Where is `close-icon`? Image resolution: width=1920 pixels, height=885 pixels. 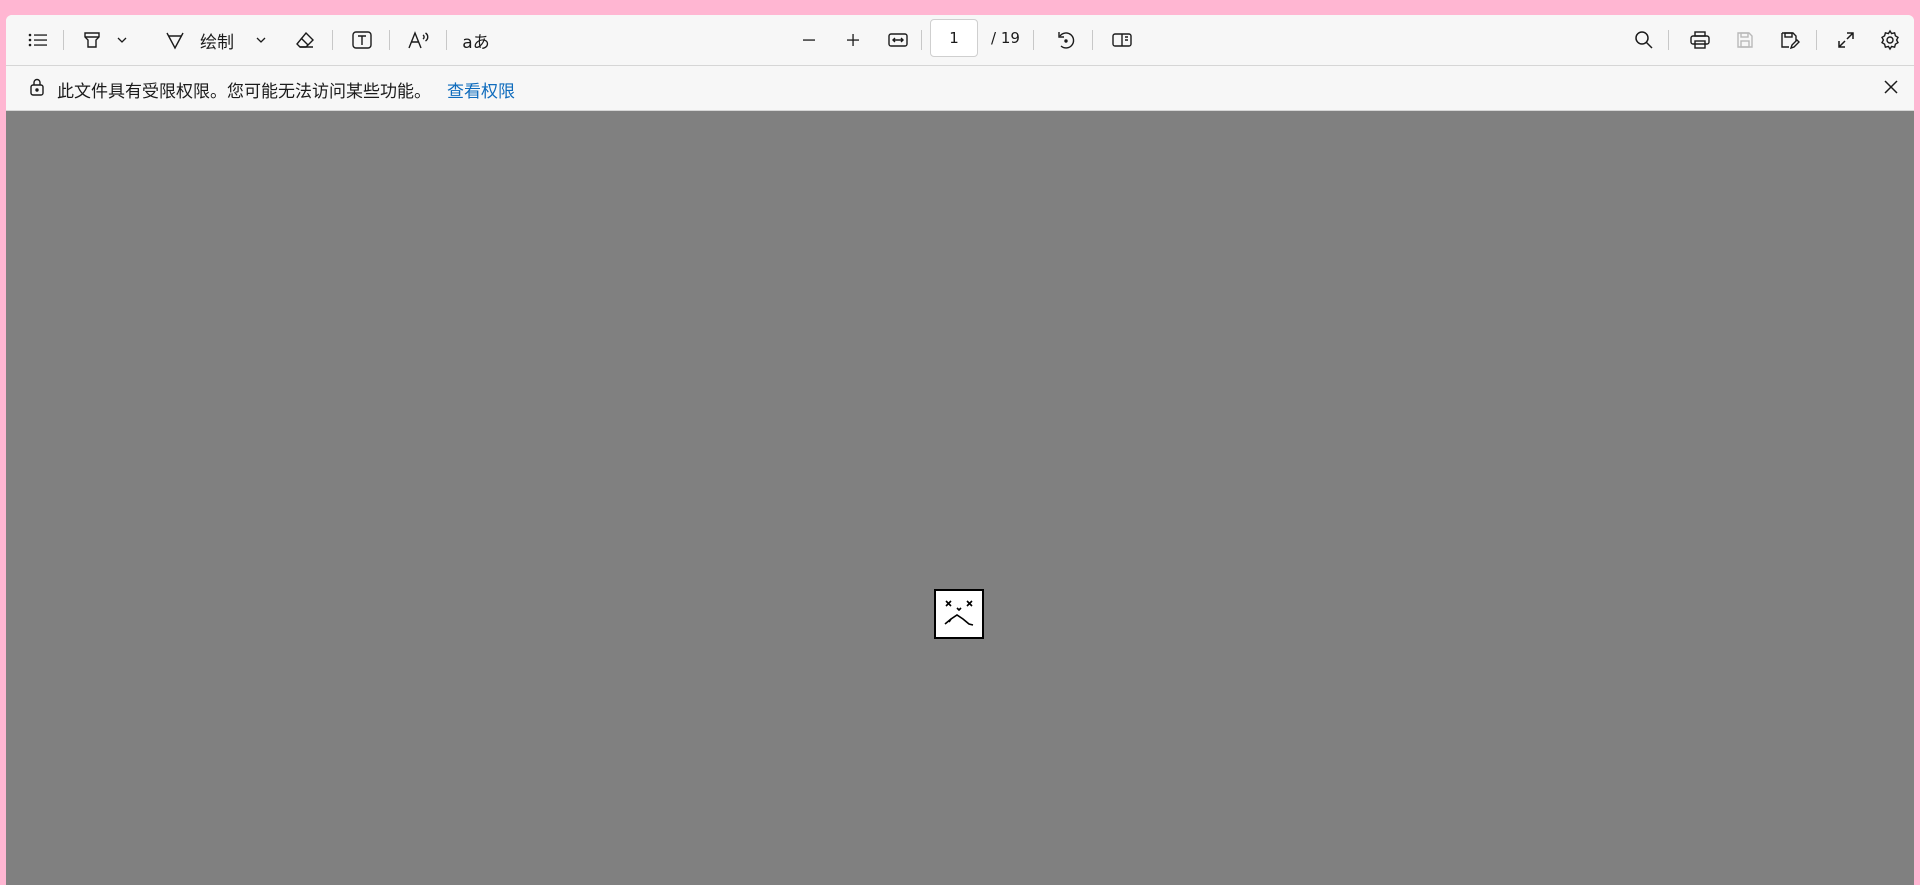 close-icon is located at coordinates (1891, 87).